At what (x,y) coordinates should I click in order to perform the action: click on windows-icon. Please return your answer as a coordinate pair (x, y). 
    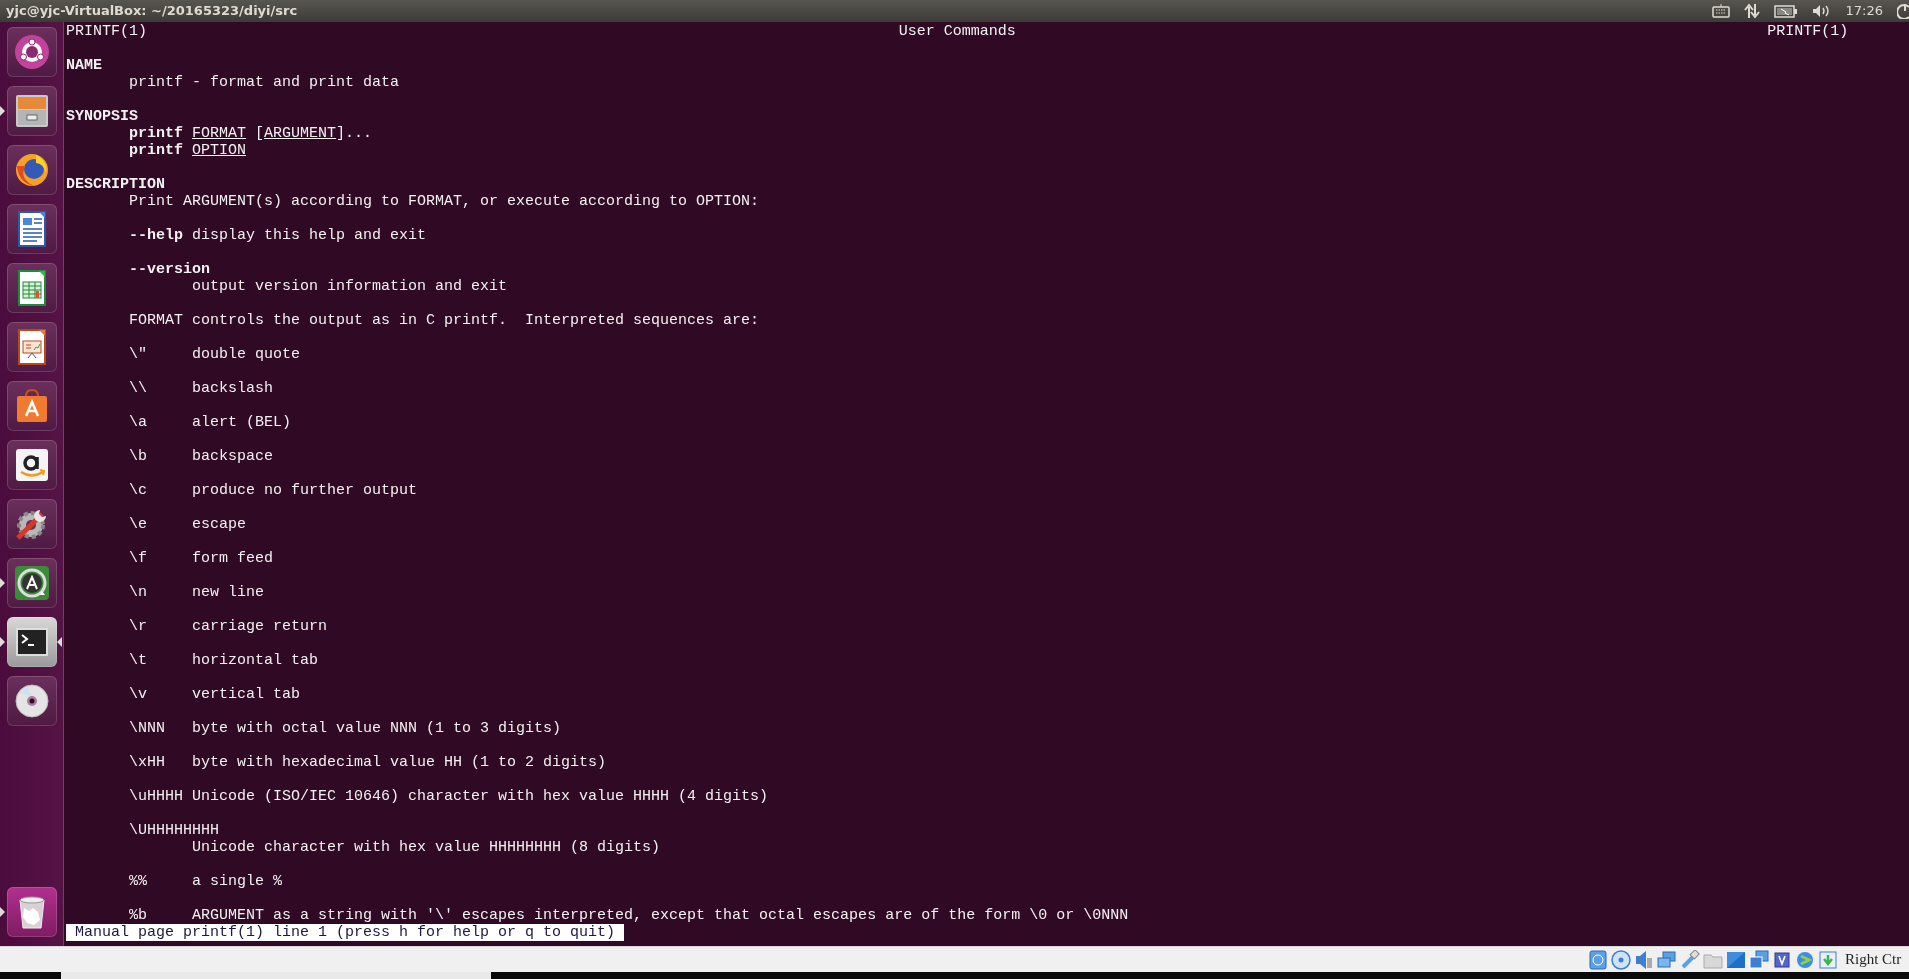
    Looking at the image, I should click on (1759, 959).